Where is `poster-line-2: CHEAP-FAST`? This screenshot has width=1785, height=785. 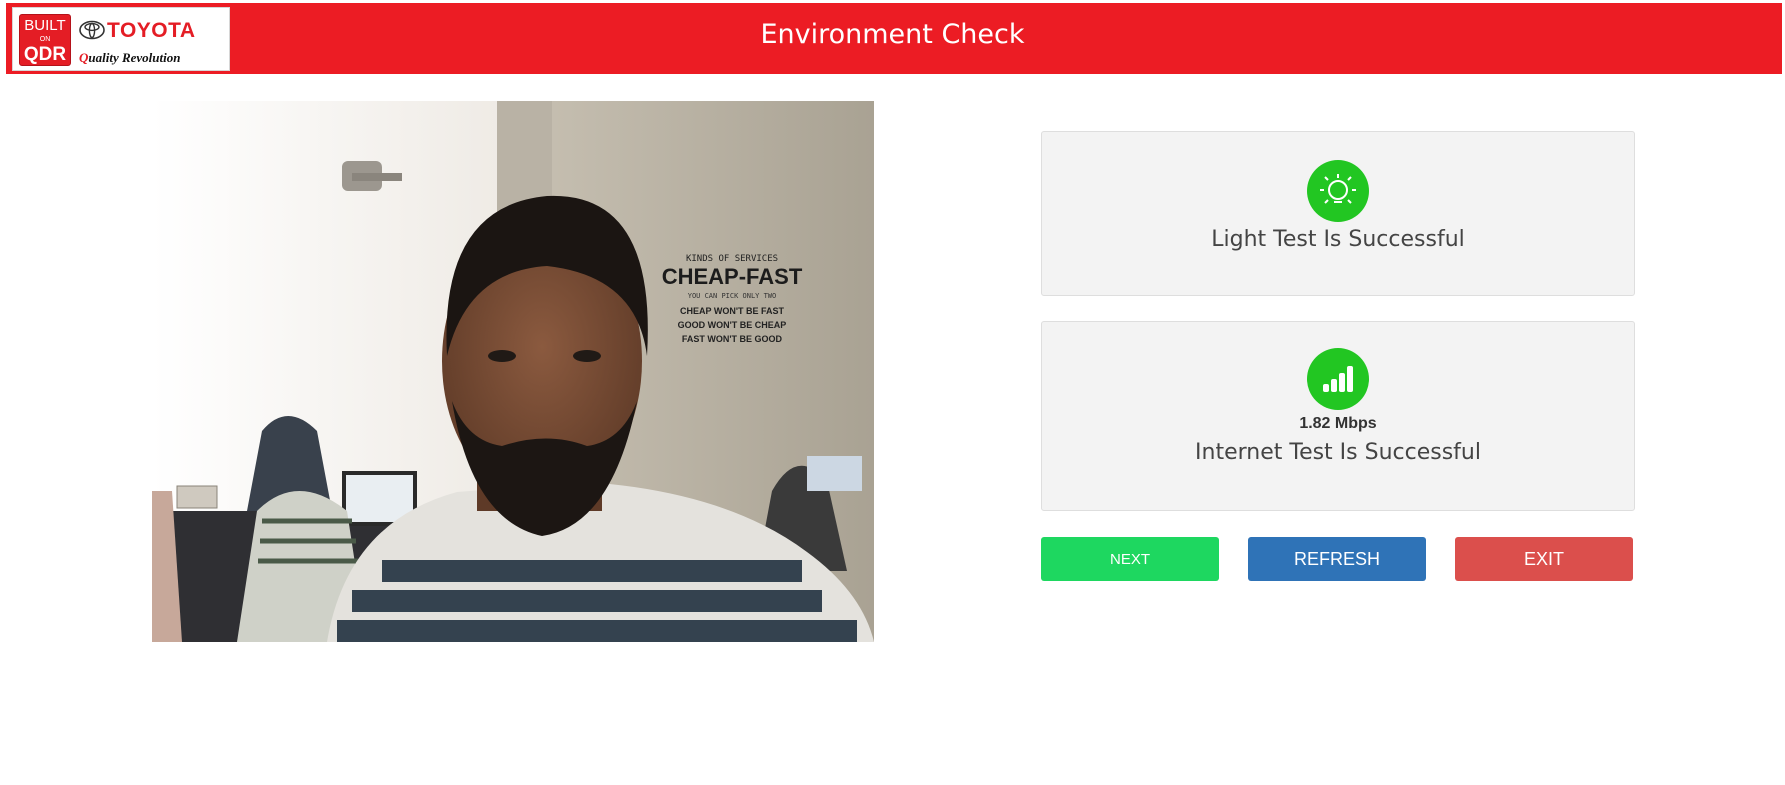 poster-line-2: CHEAP-FAST is located at coordinates (732, 276).